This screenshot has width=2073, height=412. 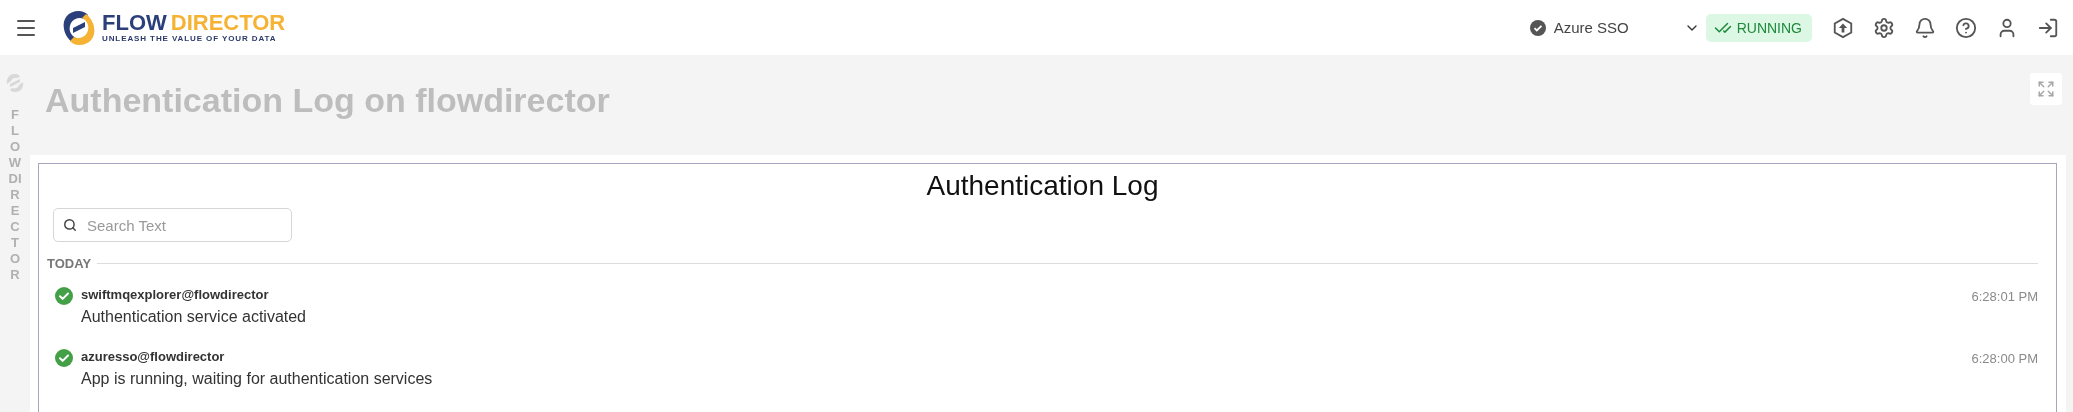 I want to click on log-title: Authentication Log, so click(x=1042, y=186).